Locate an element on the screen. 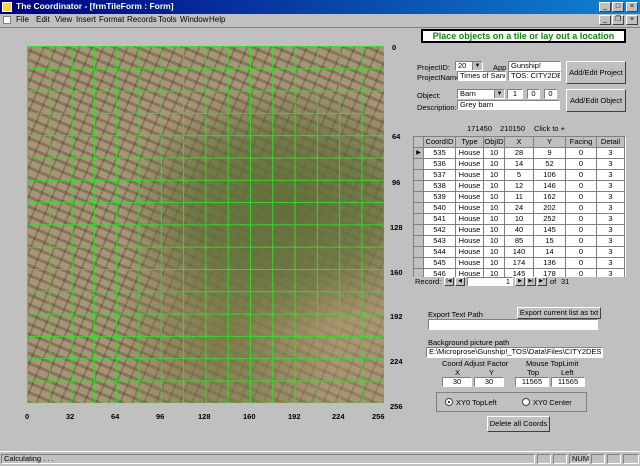 This screenshot has height=466, width=640. cell-coordid: 543 is located at coordinates (440, 241).